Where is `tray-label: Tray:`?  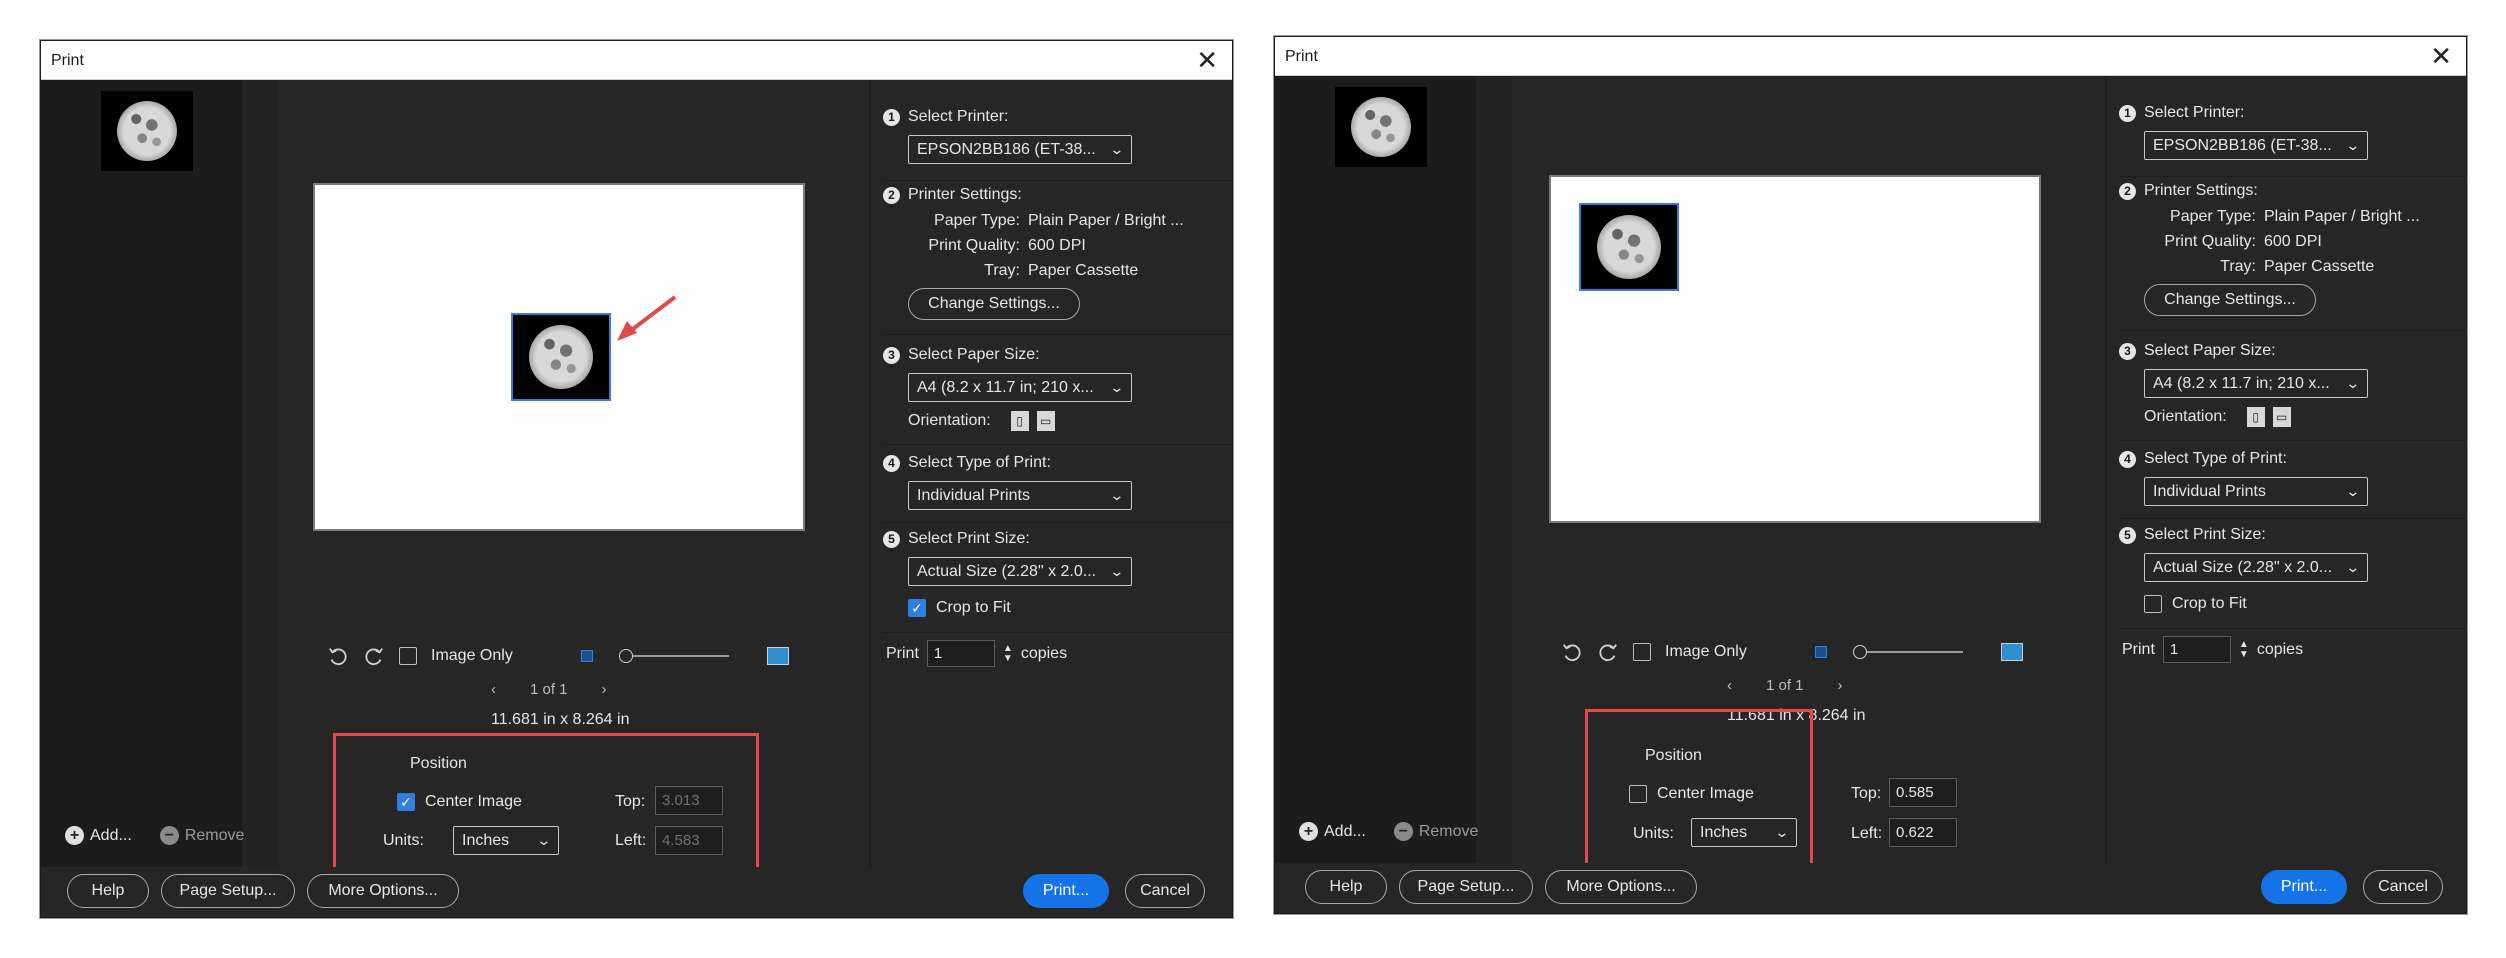
tray-label: Tray: is located at coordinates (1002, 270).